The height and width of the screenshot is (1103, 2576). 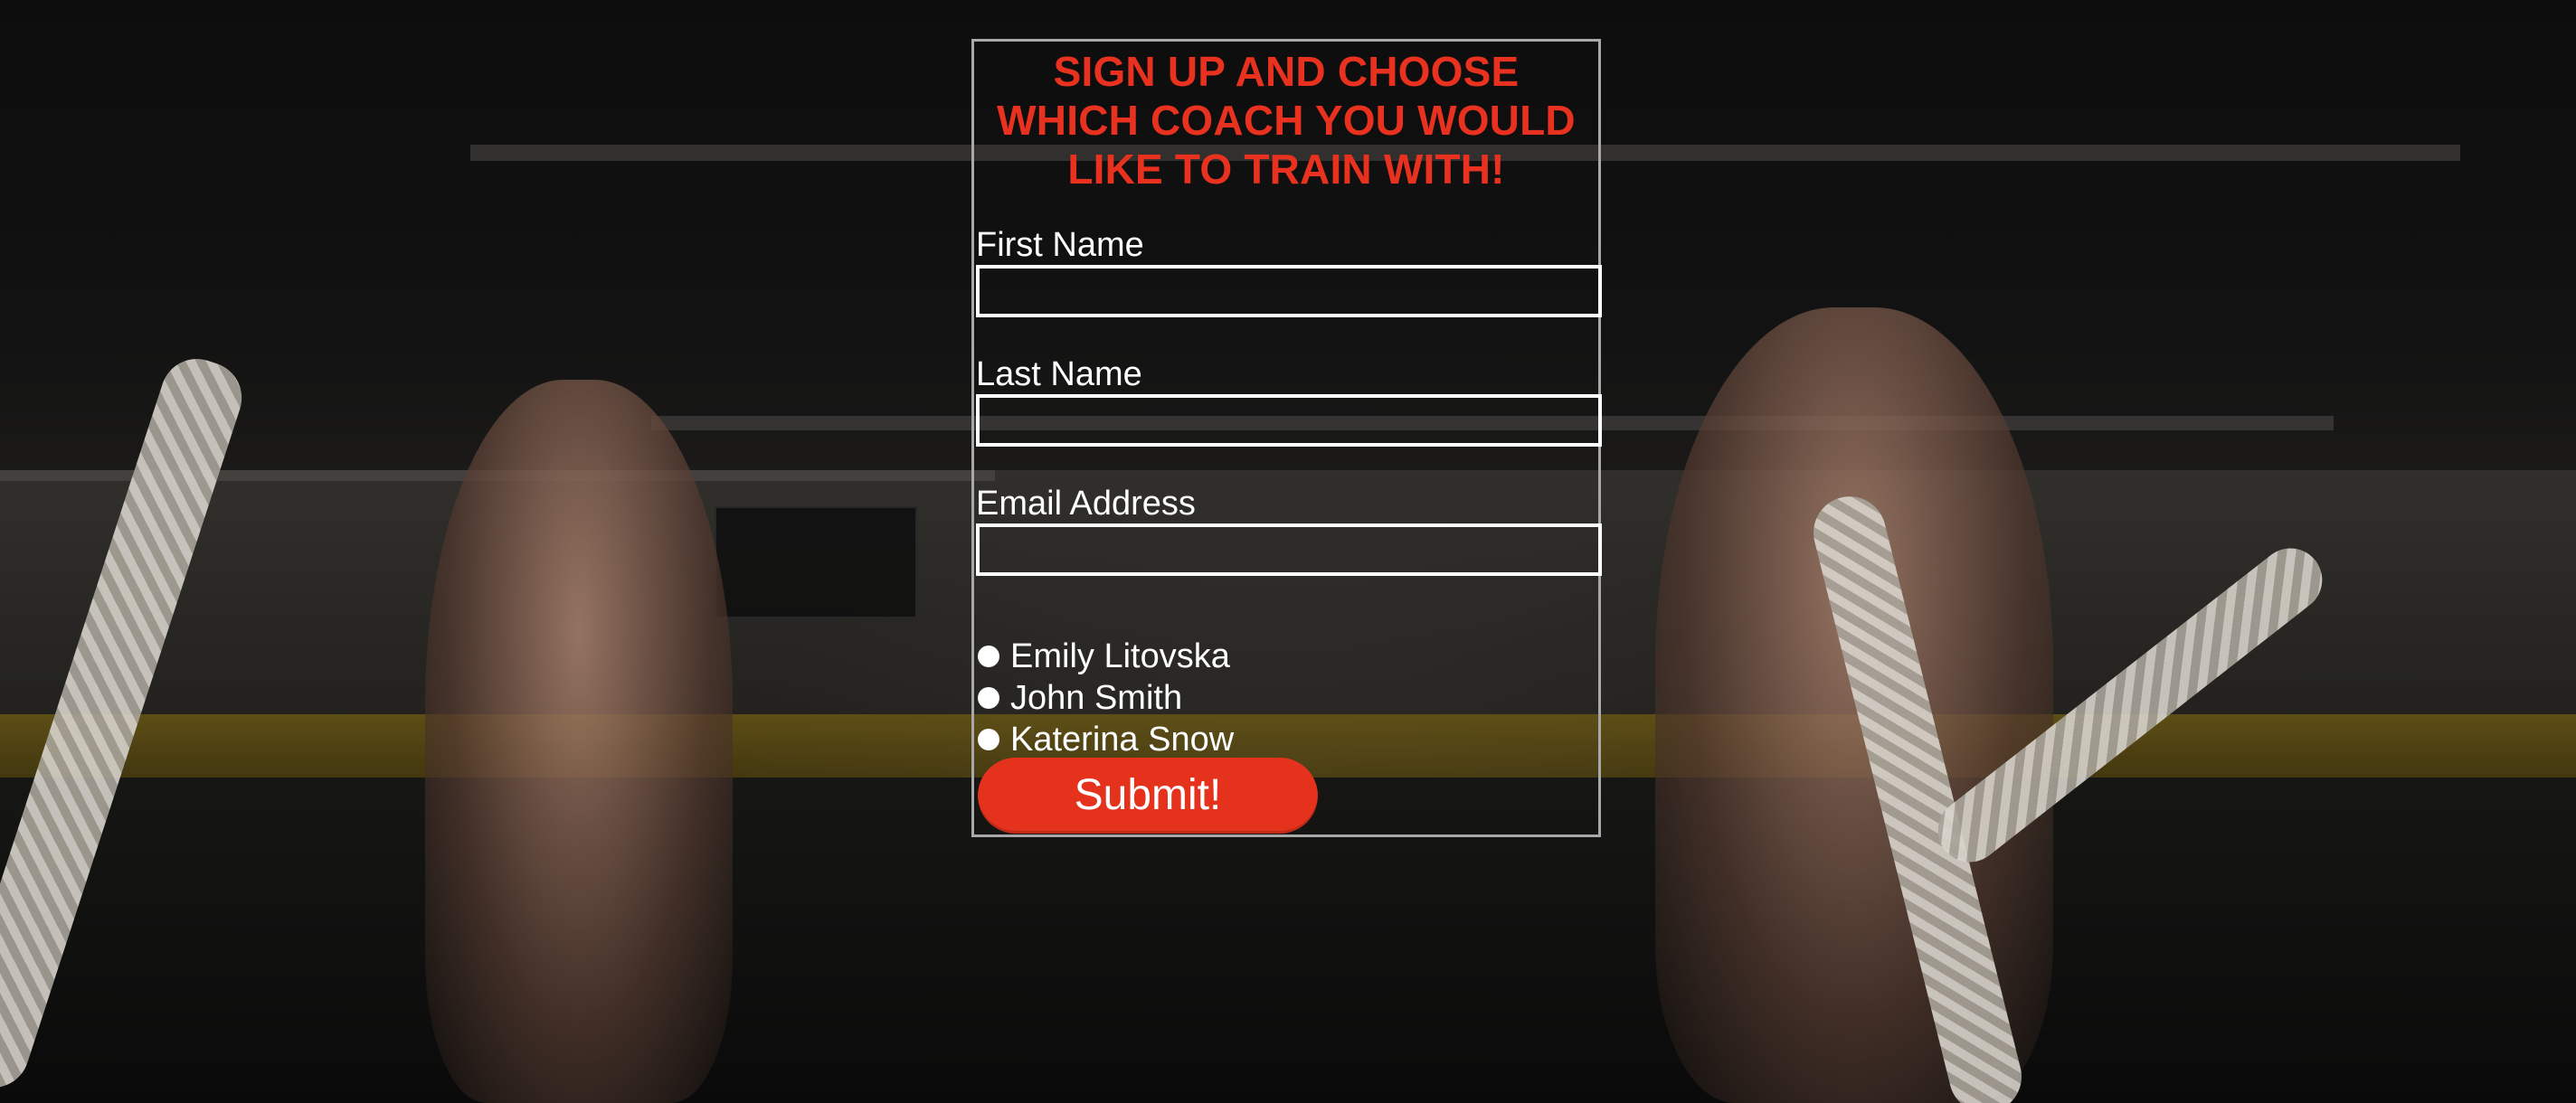 What do you see at coordinates (1086, 504) in the screenshot?
I see `email-label: Email Address` at bounding box center [1086, 504].